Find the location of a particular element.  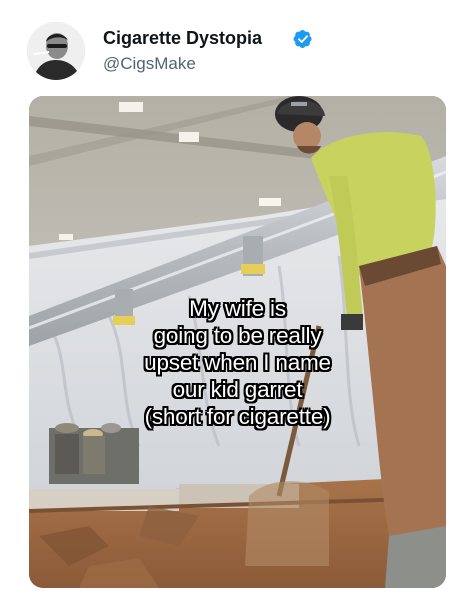

caption-line: My wife is is located at coordinates (237, 308).